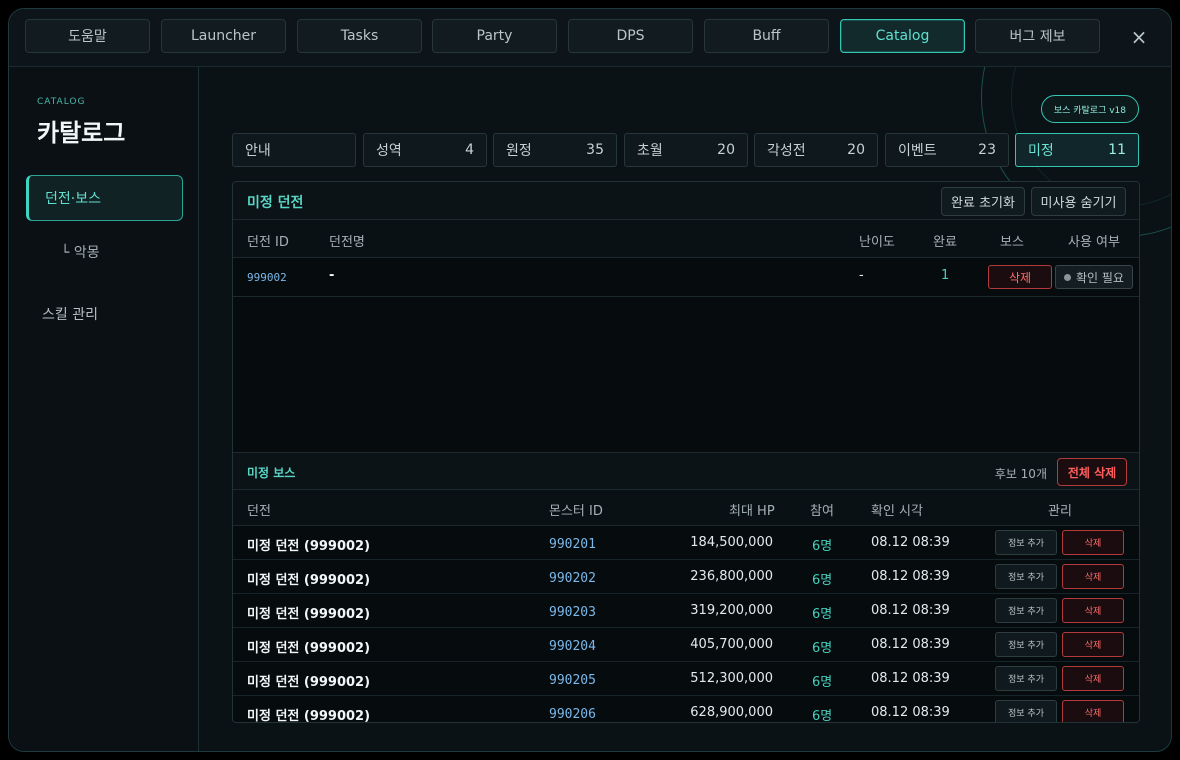 The image size is (1180, 760). I want to click on col-boss: 보스, so click(1012, 242).